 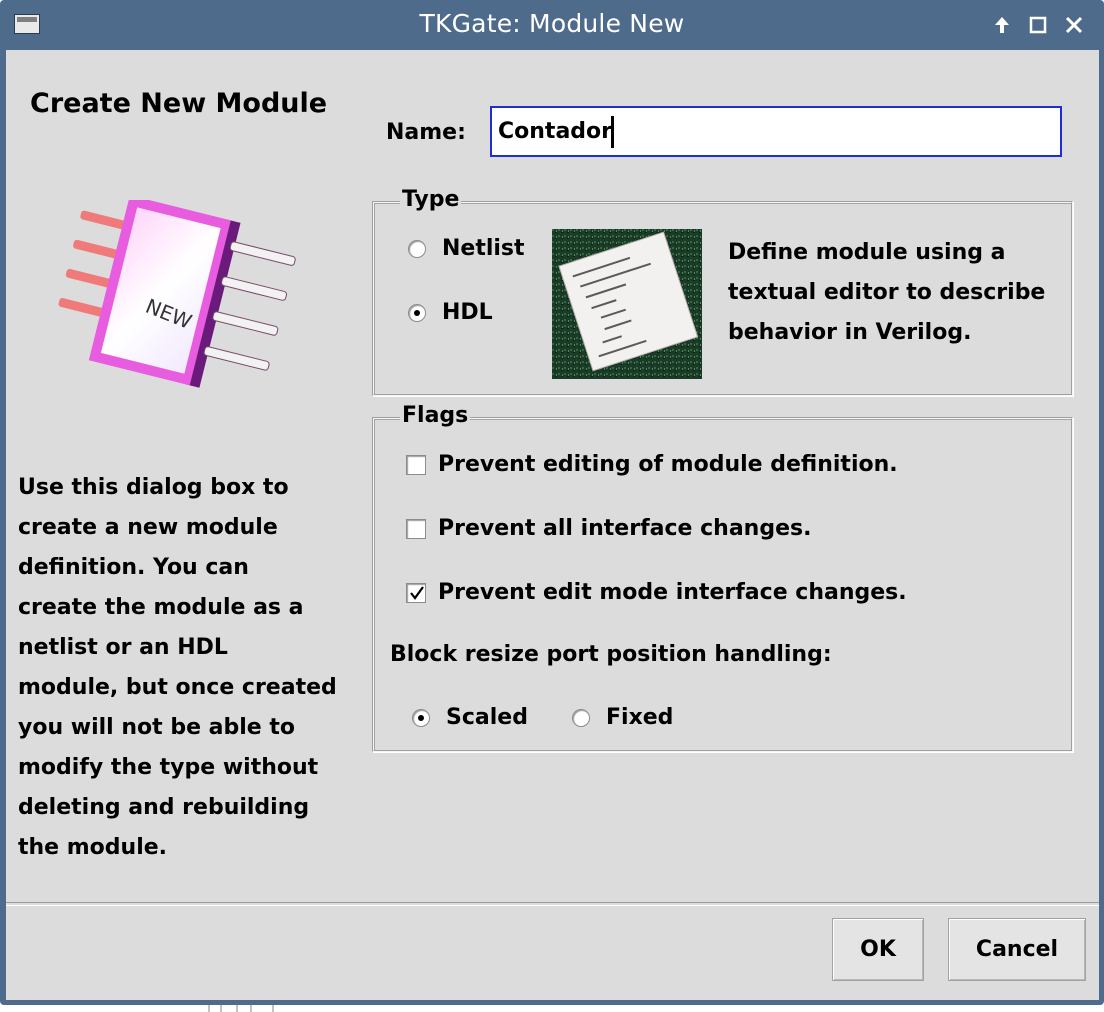 What do you see at coordinates (639, 717) in the screenshot?
I see `fixed-label: Fixed` at bounding box center [639, 717].